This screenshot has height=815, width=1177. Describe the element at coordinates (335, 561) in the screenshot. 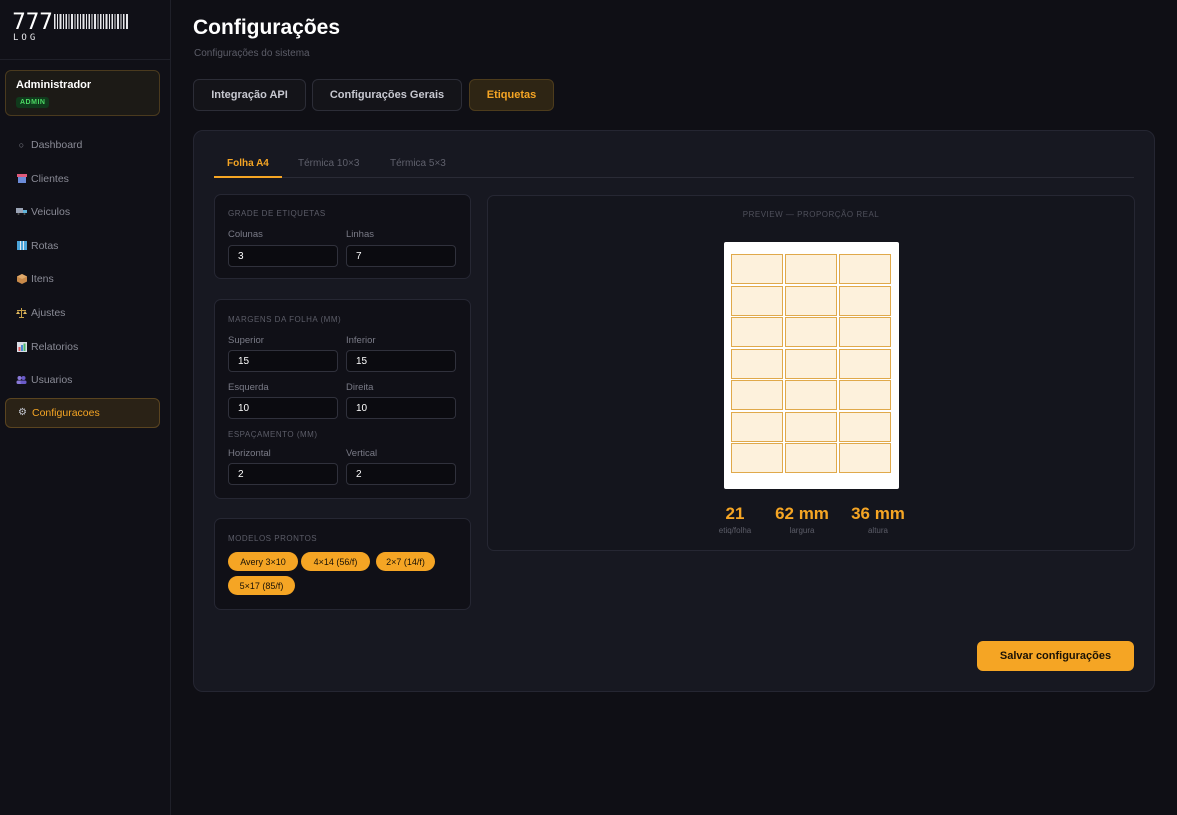

I see `preset-4x14: 4×14 (56/f)` at that location.